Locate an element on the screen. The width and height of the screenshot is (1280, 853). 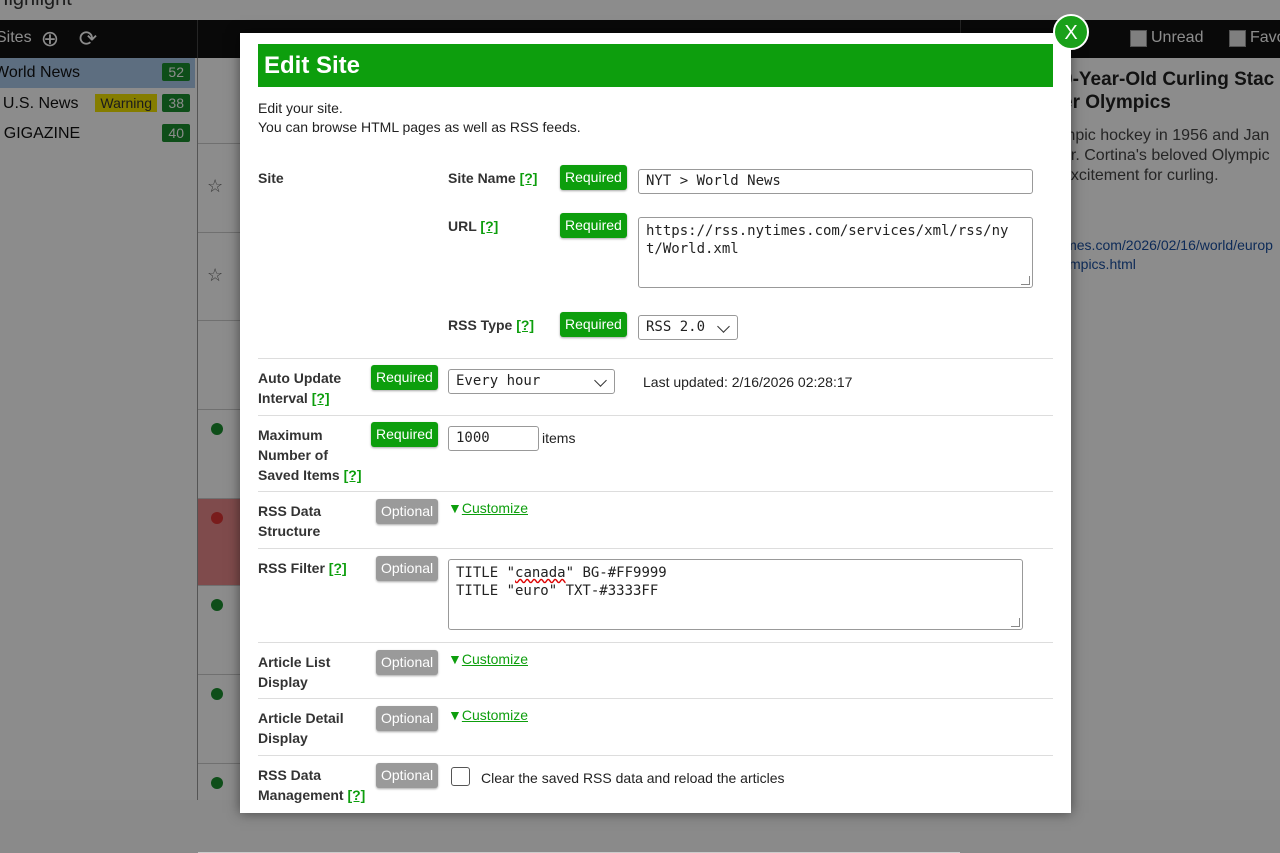
filter-text: TITLE " is located at coordinates (486, 573).